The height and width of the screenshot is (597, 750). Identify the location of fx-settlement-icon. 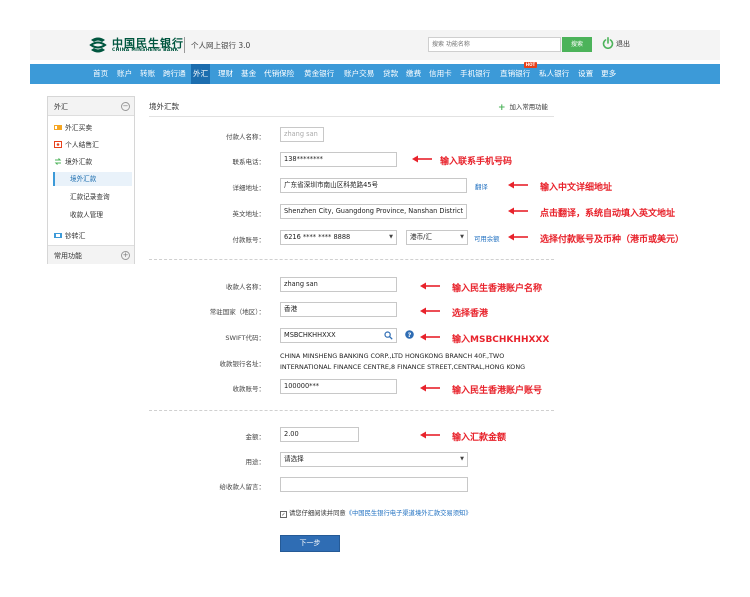
(58, 144).